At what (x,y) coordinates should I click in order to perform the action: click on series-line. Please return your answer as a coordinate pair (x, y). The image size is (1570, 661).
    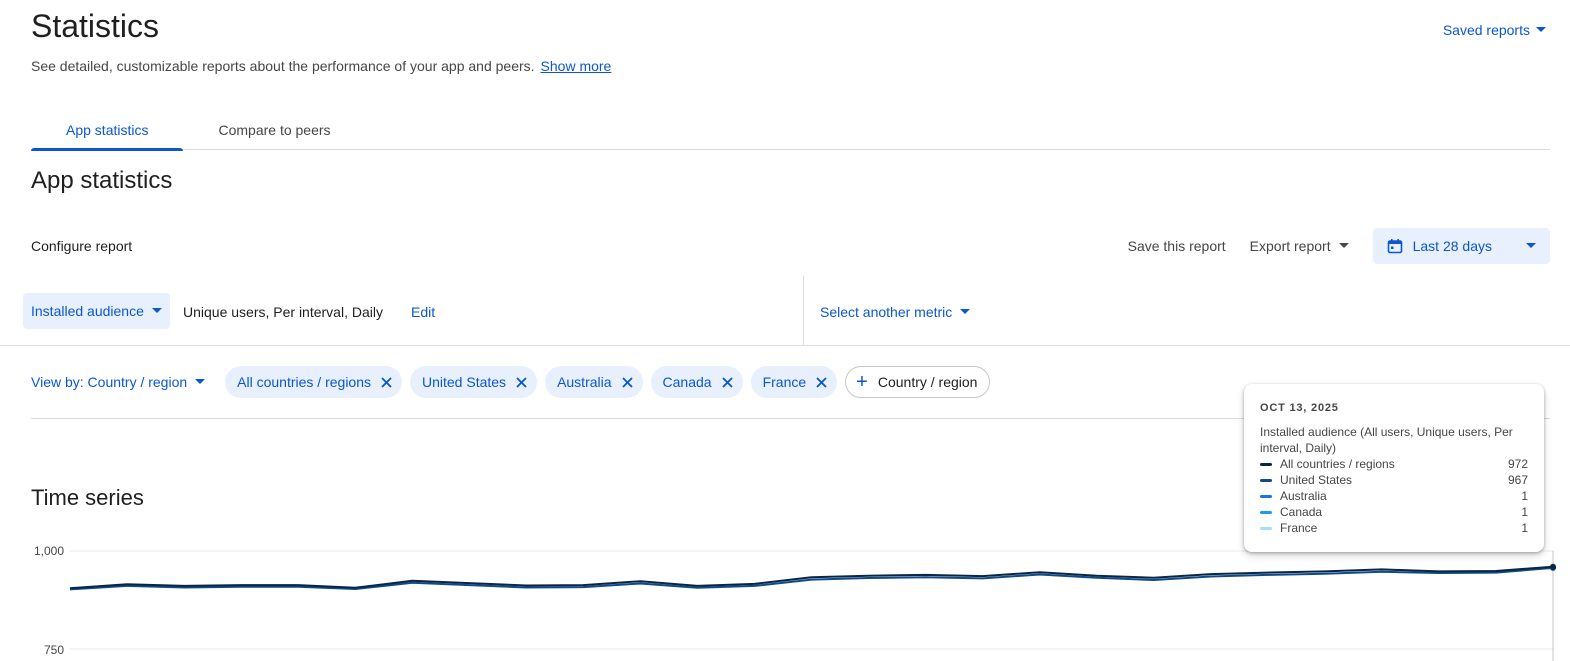
    Looking at the image, I should click on (811, 577).